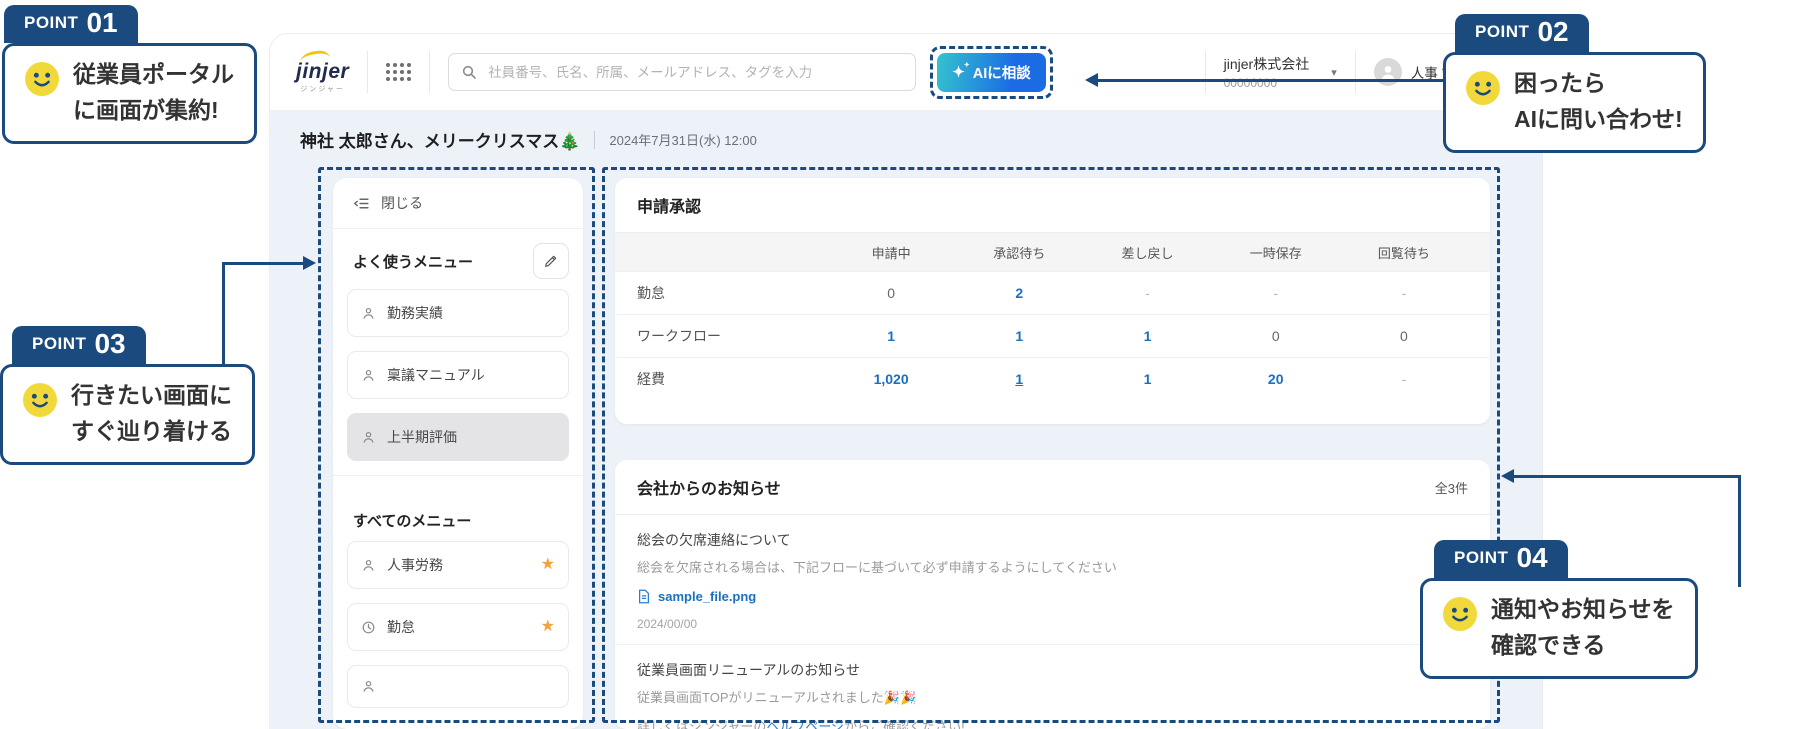 This screenshot has height=729, width=1808. Describe the element at coordinates (309, 263) in the screenshot. I see `point03-arrowhead` at that location.